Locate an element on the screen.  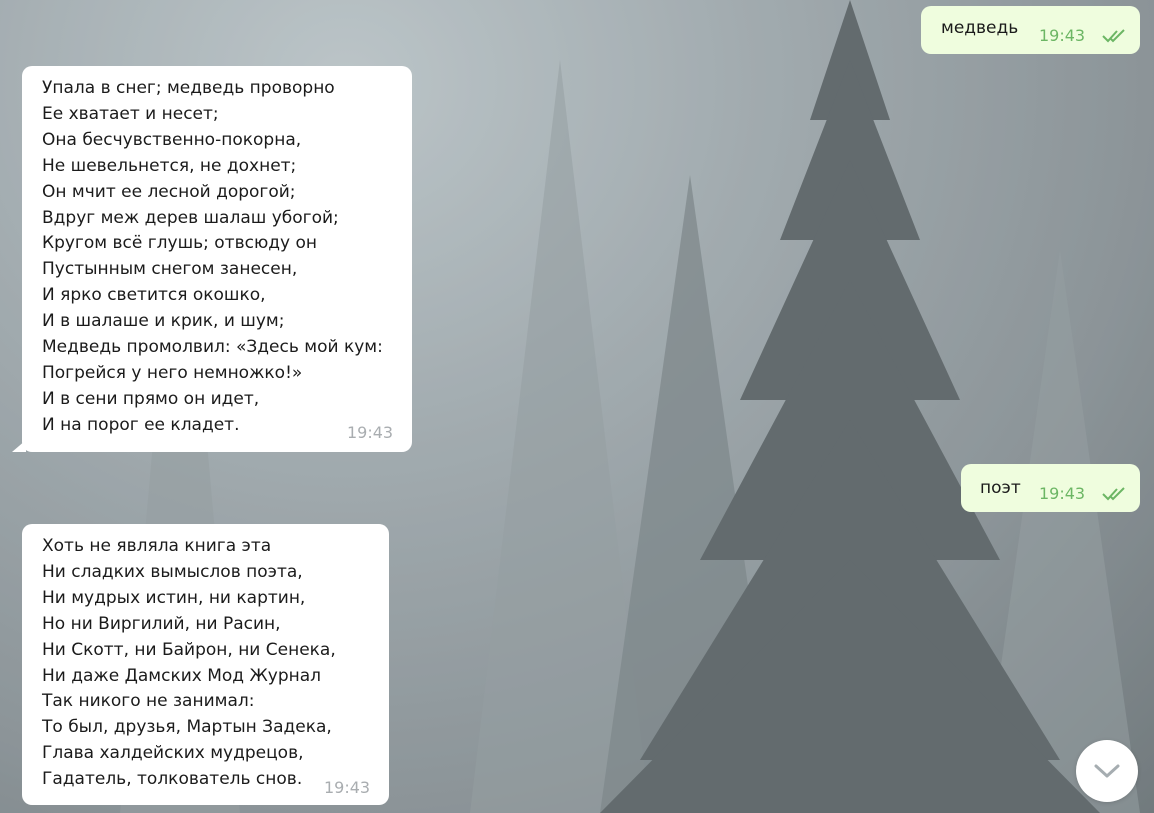
poem-line: Гадатель, толкователь снов. is located at coordinates (172, 779).